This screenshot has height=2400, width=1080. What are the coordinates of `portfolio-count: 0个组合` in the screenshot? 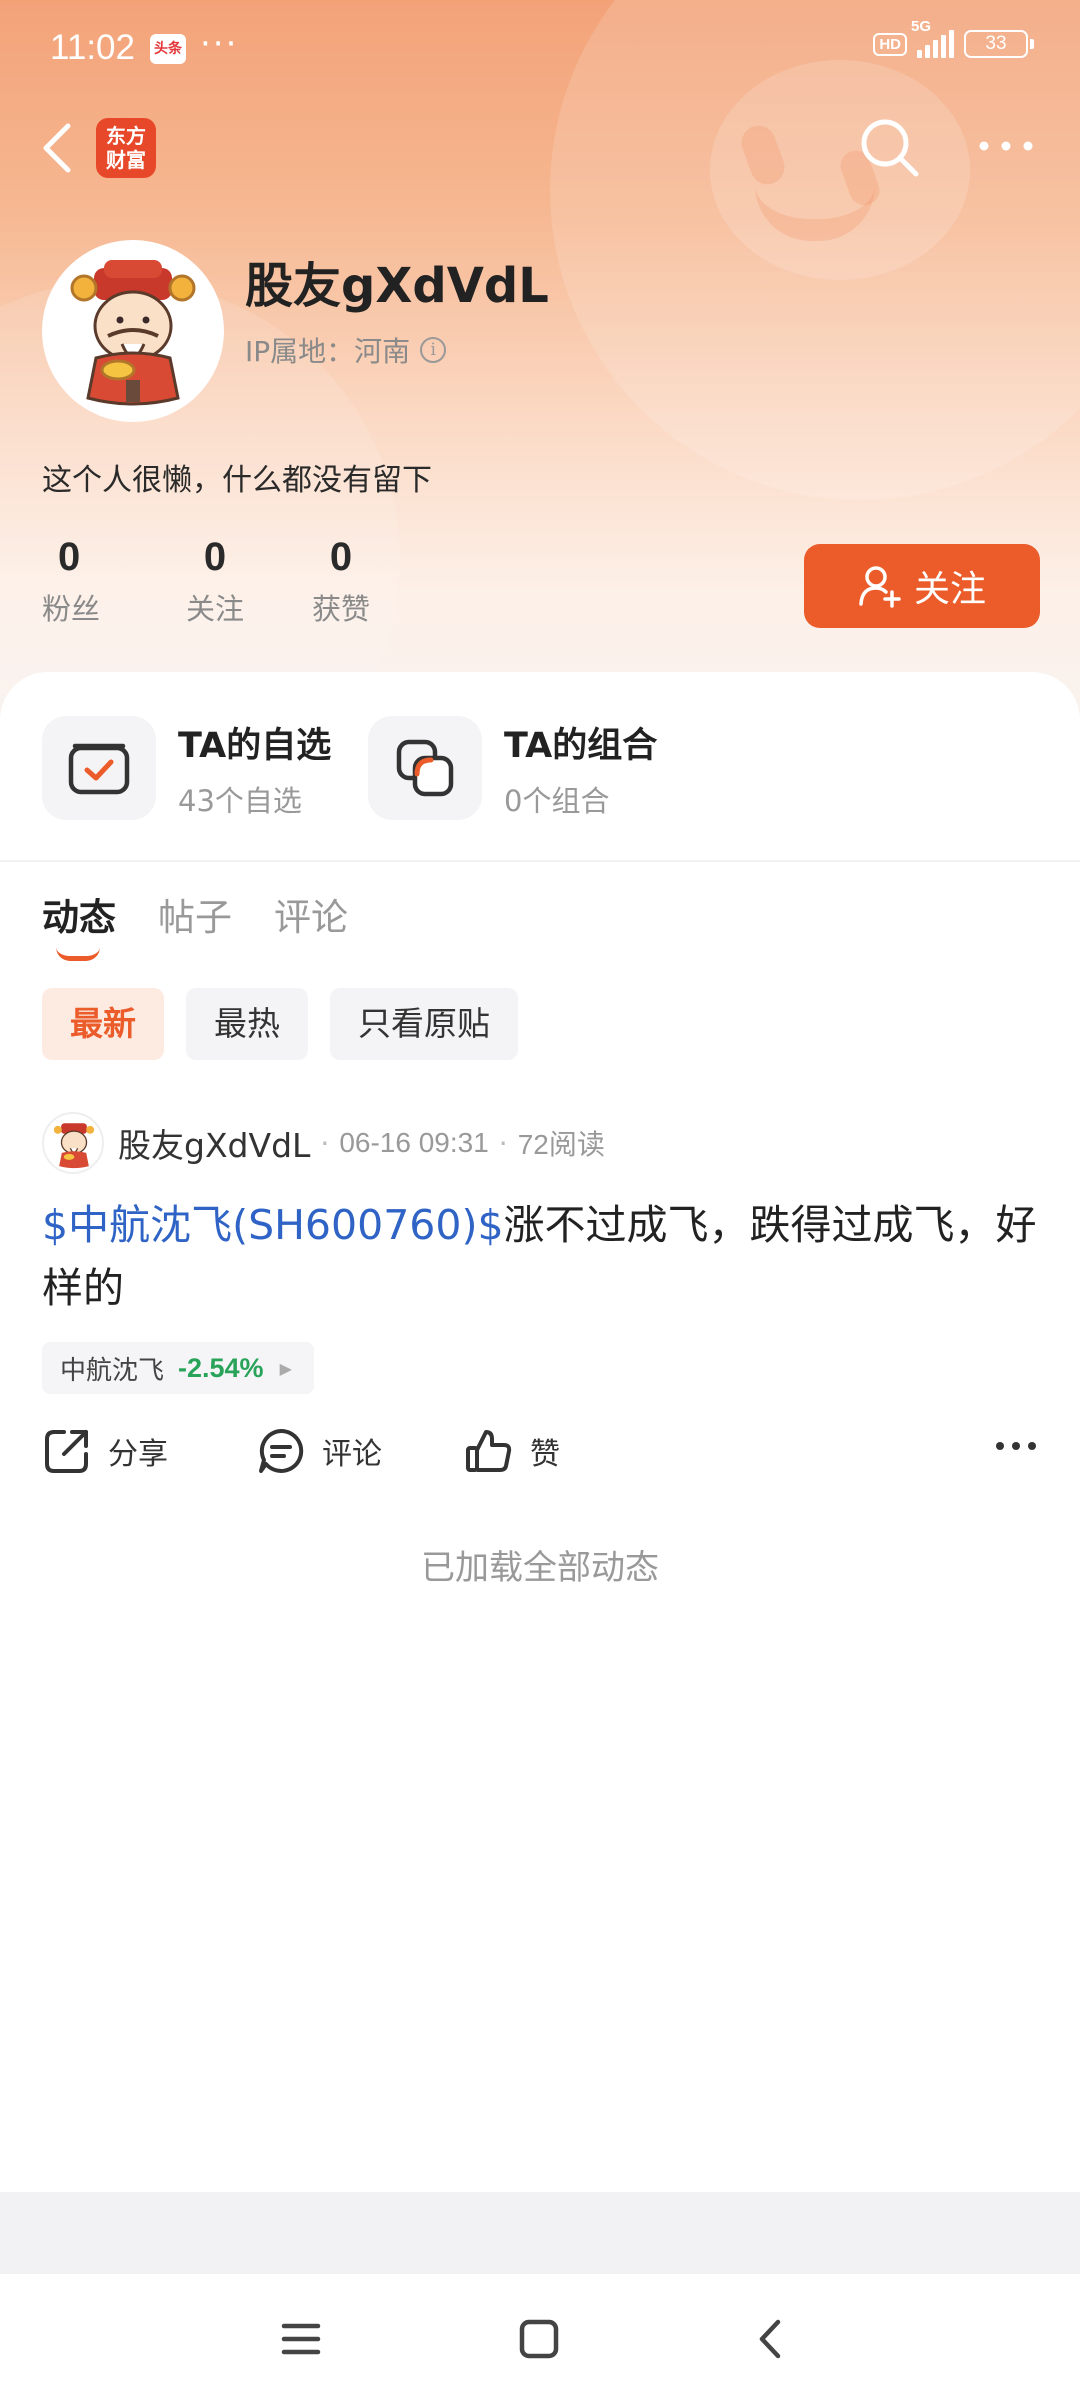 It's located at (557, 800).